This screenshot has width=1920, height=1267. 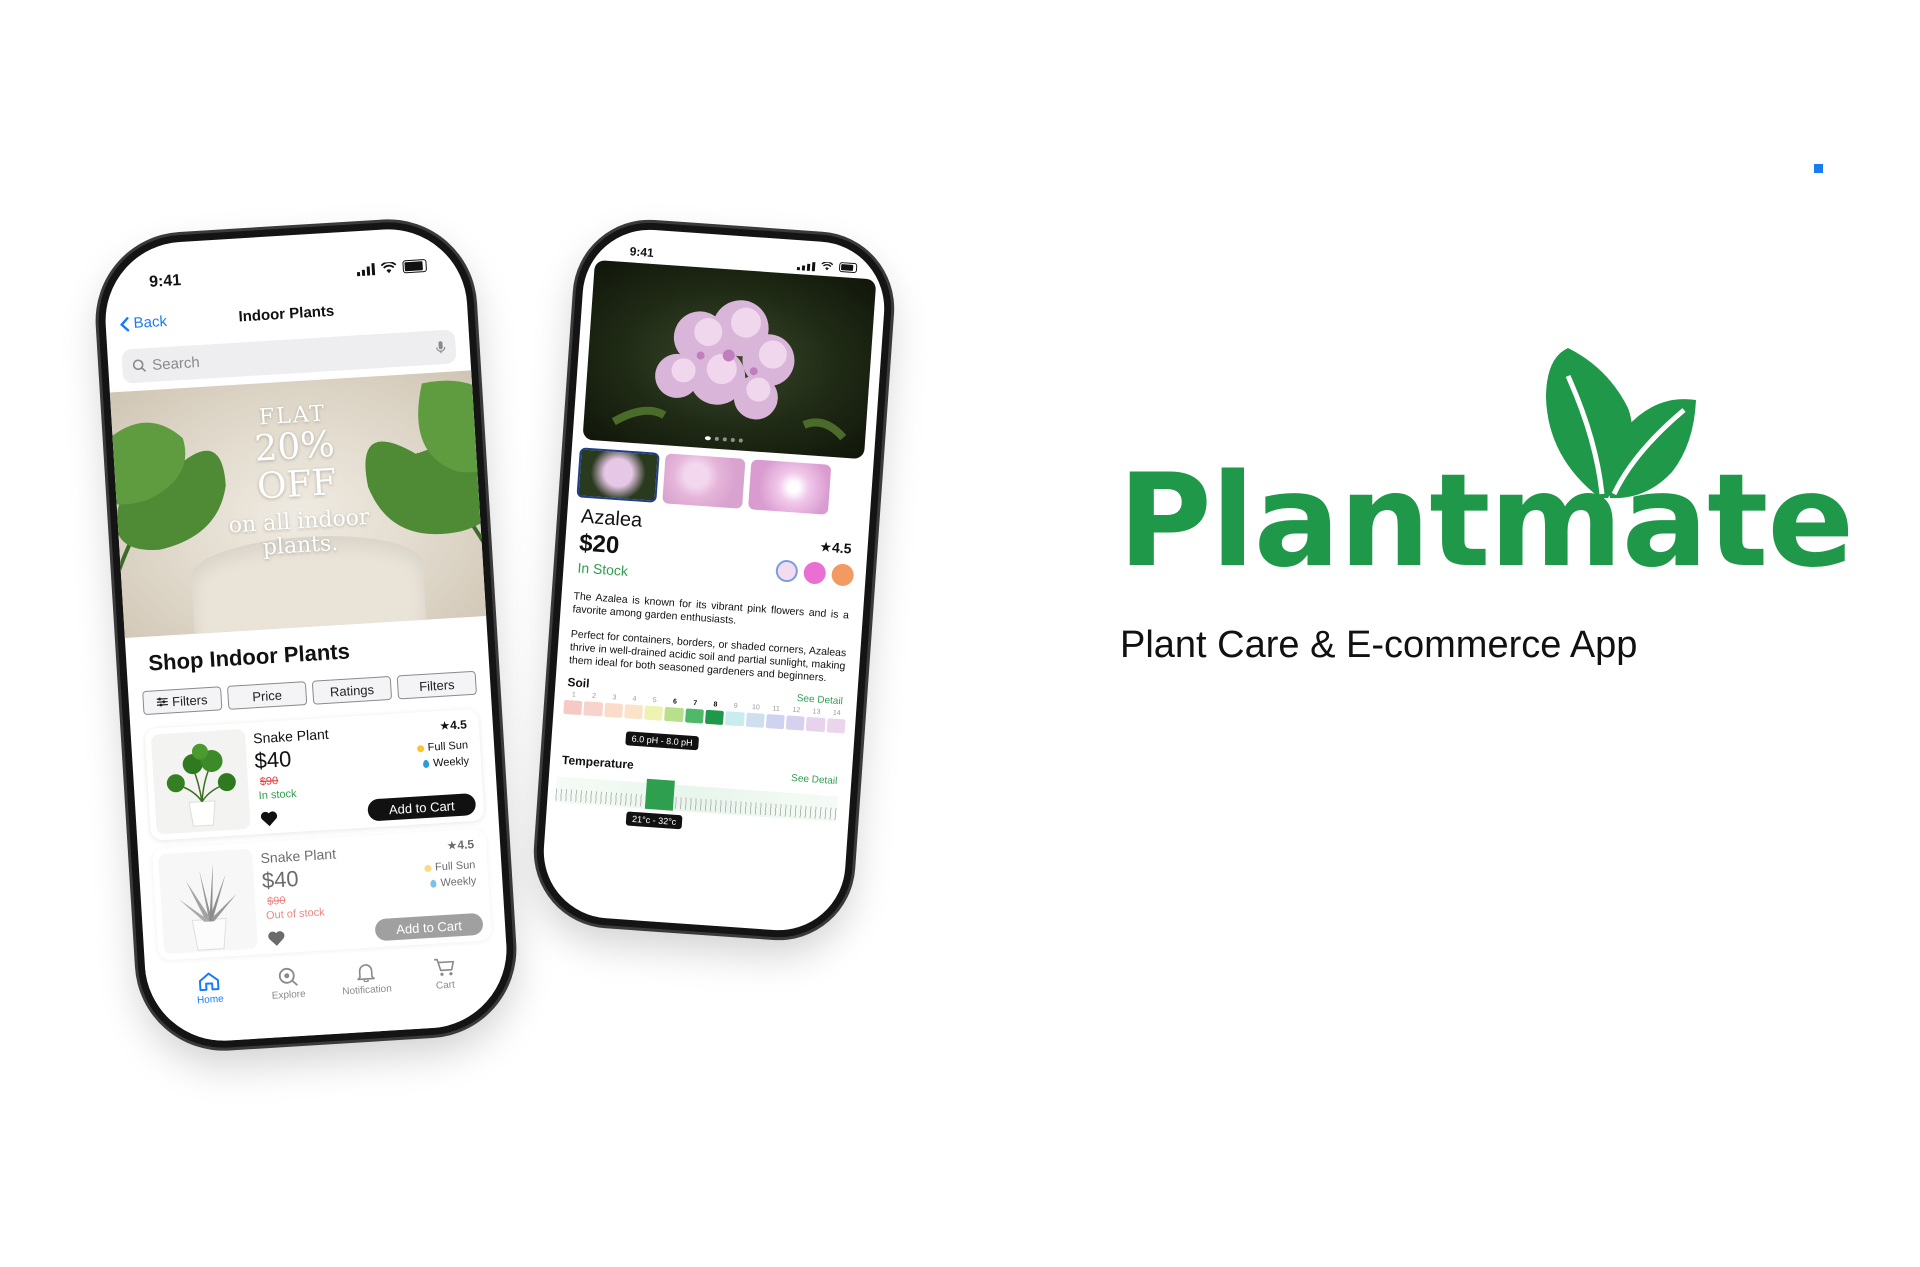 What do you see at coordinates (654, 820) in the screenshot?
I see `temperature-range-label: 21°c - 32°c` at bounding box center [654, 820].